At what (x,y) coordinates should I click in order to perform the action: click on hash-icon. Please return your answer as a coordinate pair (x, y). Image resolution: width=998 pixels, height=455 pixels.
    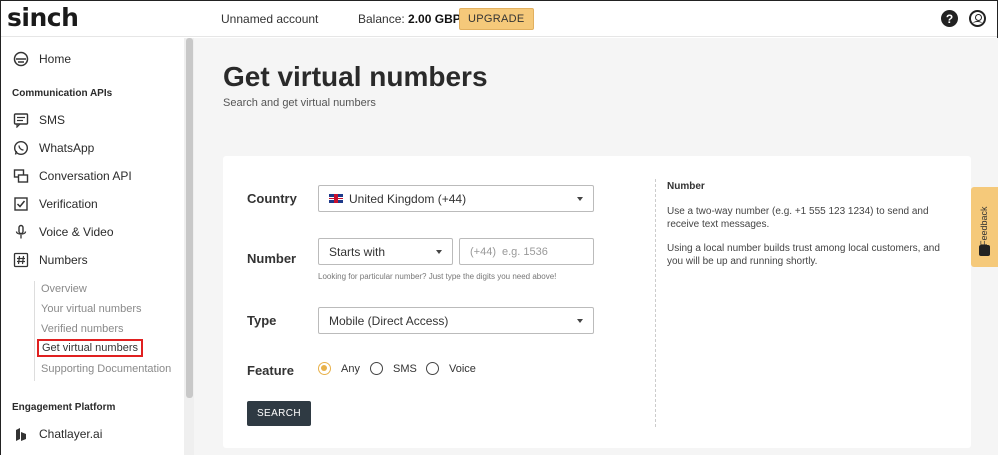
    Looking at the image, I should click on (21, 260).